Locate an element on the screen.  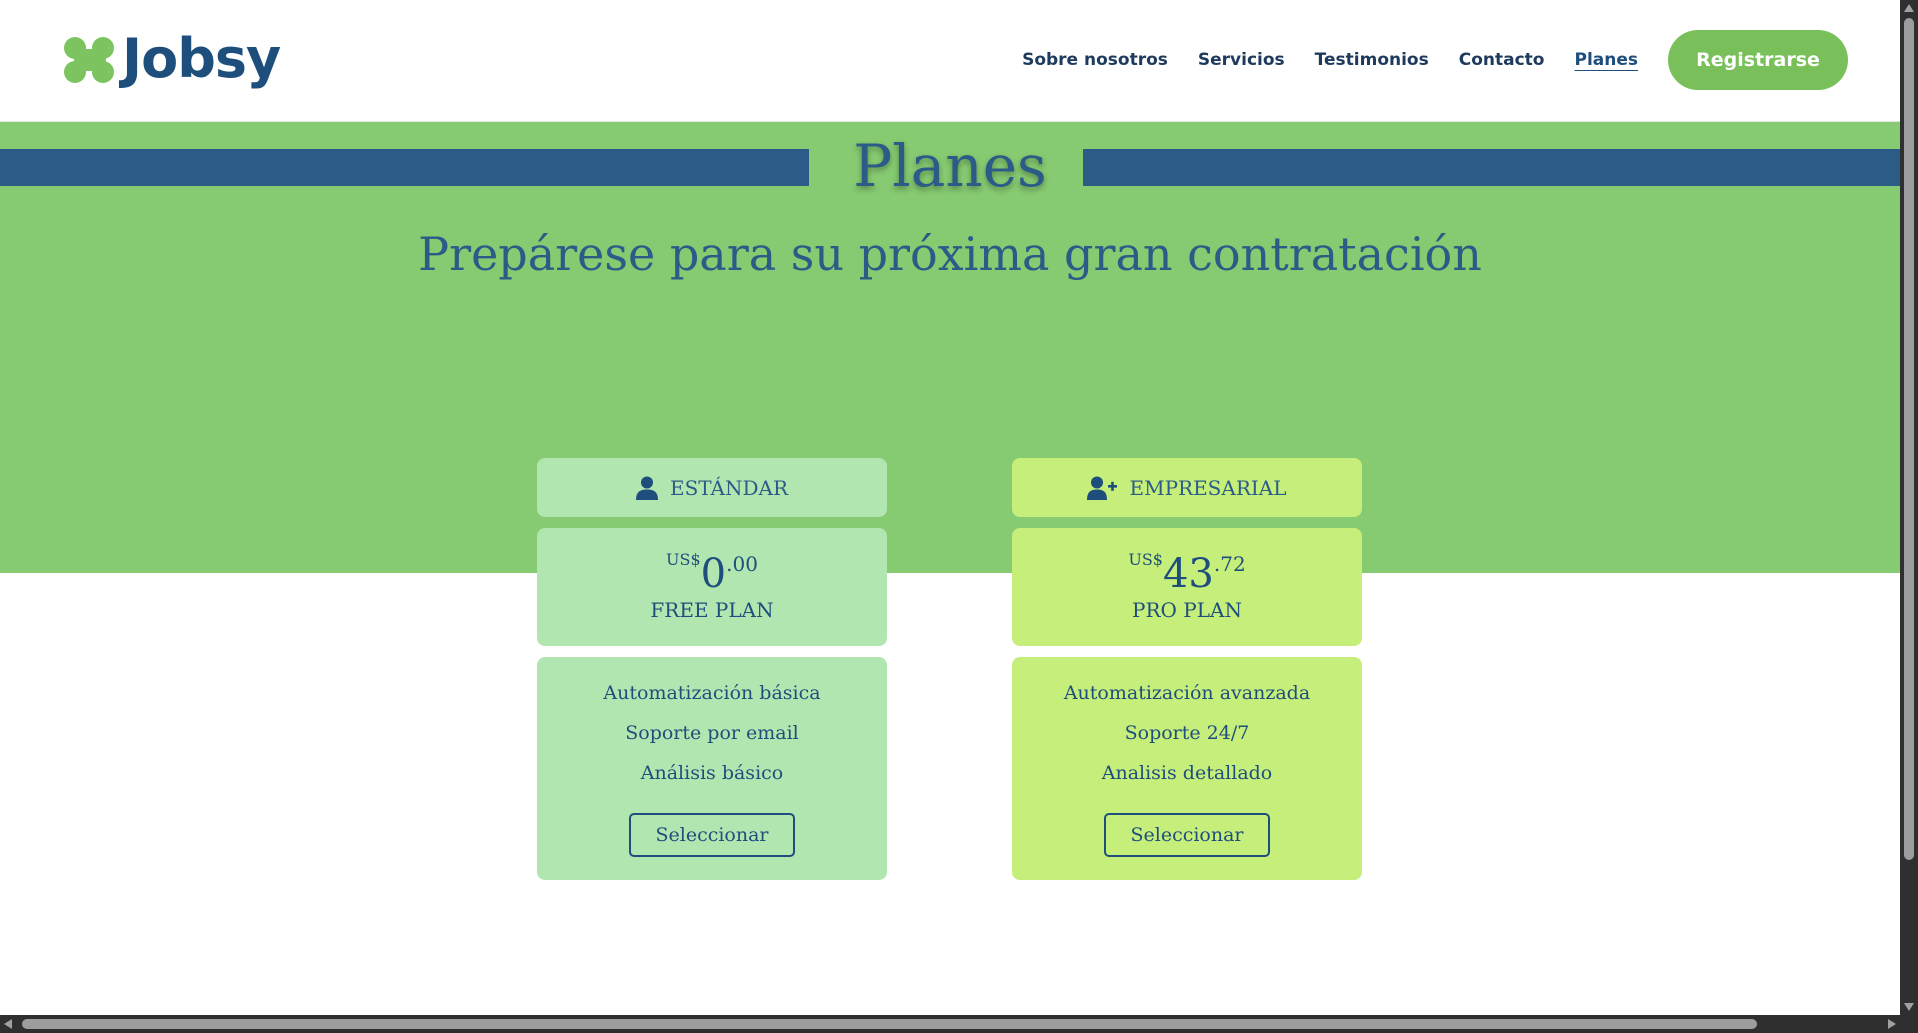
nav-link-servicios: Servicios is located at coordinates (1241, 60).